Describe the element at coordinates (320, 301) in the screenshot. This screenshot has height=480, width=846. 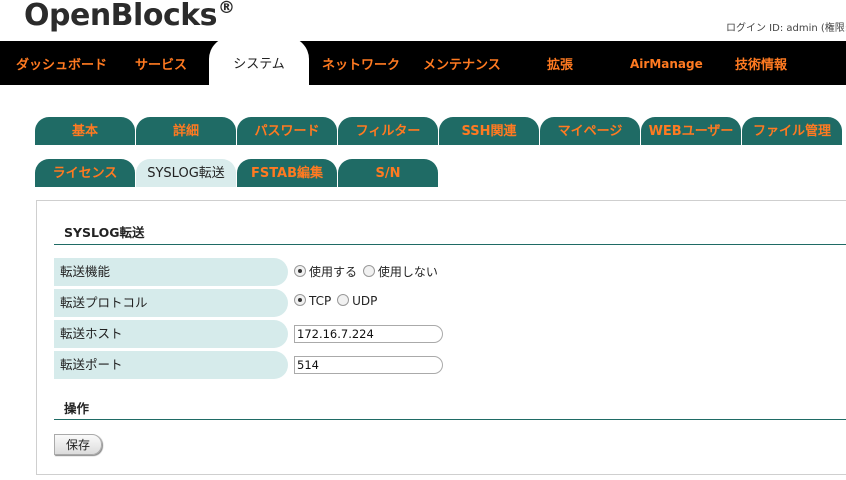
I see `protocol-tcp-label: TCP` at that location.